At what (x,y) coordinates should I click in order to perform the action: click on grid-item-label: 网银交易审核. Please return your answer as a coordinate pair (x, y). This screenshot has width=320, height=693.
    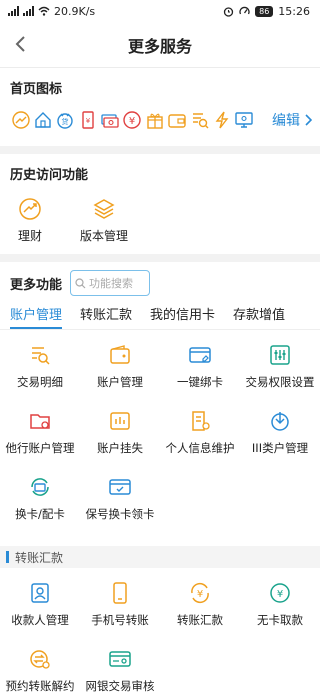
    Looking at the image, I should click on (120, 686).